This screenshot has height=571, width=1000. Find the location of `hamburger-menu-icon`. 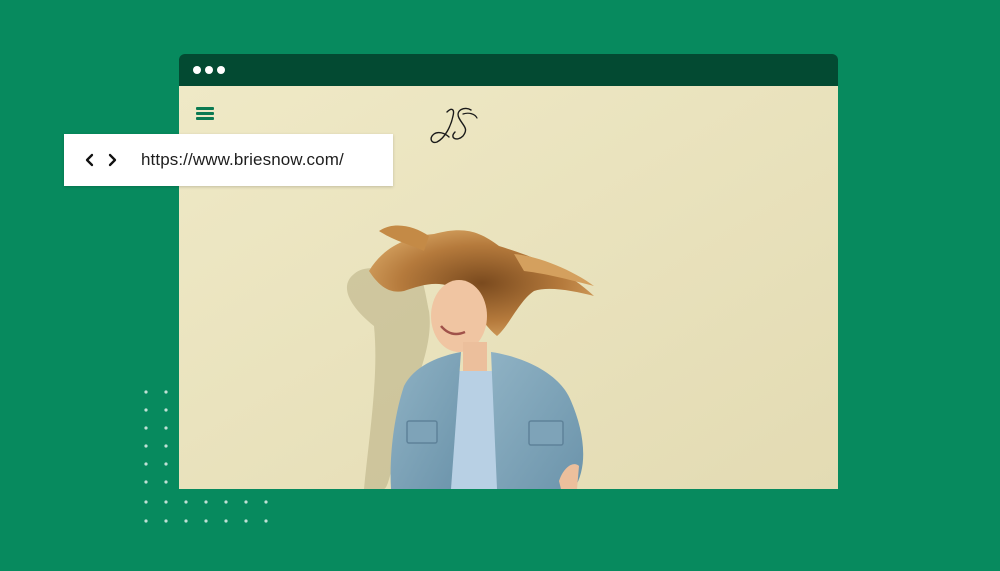

hamburger-menu-icon is located at coordinates (206, 113).